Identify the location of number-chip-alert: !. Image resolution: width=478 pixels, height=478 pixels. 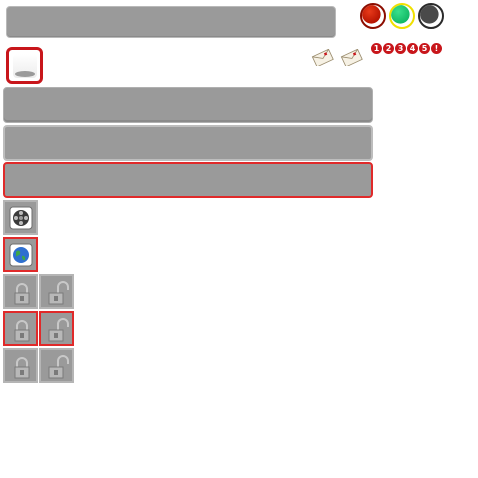
(436, 48).